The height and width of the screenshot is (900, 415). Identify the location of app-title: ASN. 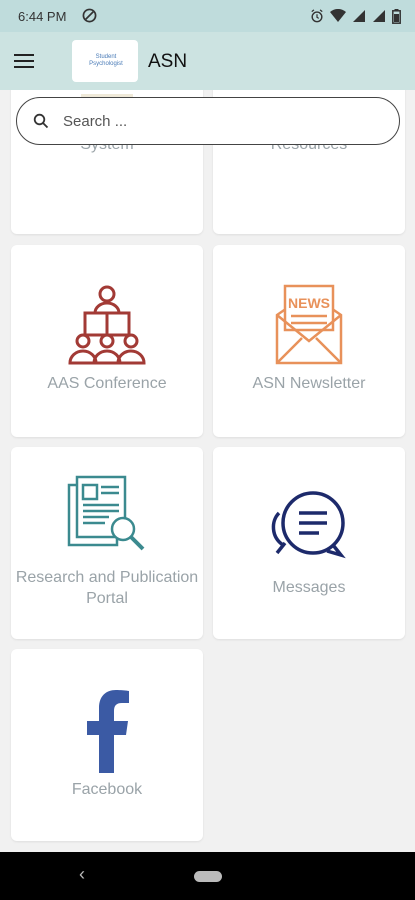
(168, 61).